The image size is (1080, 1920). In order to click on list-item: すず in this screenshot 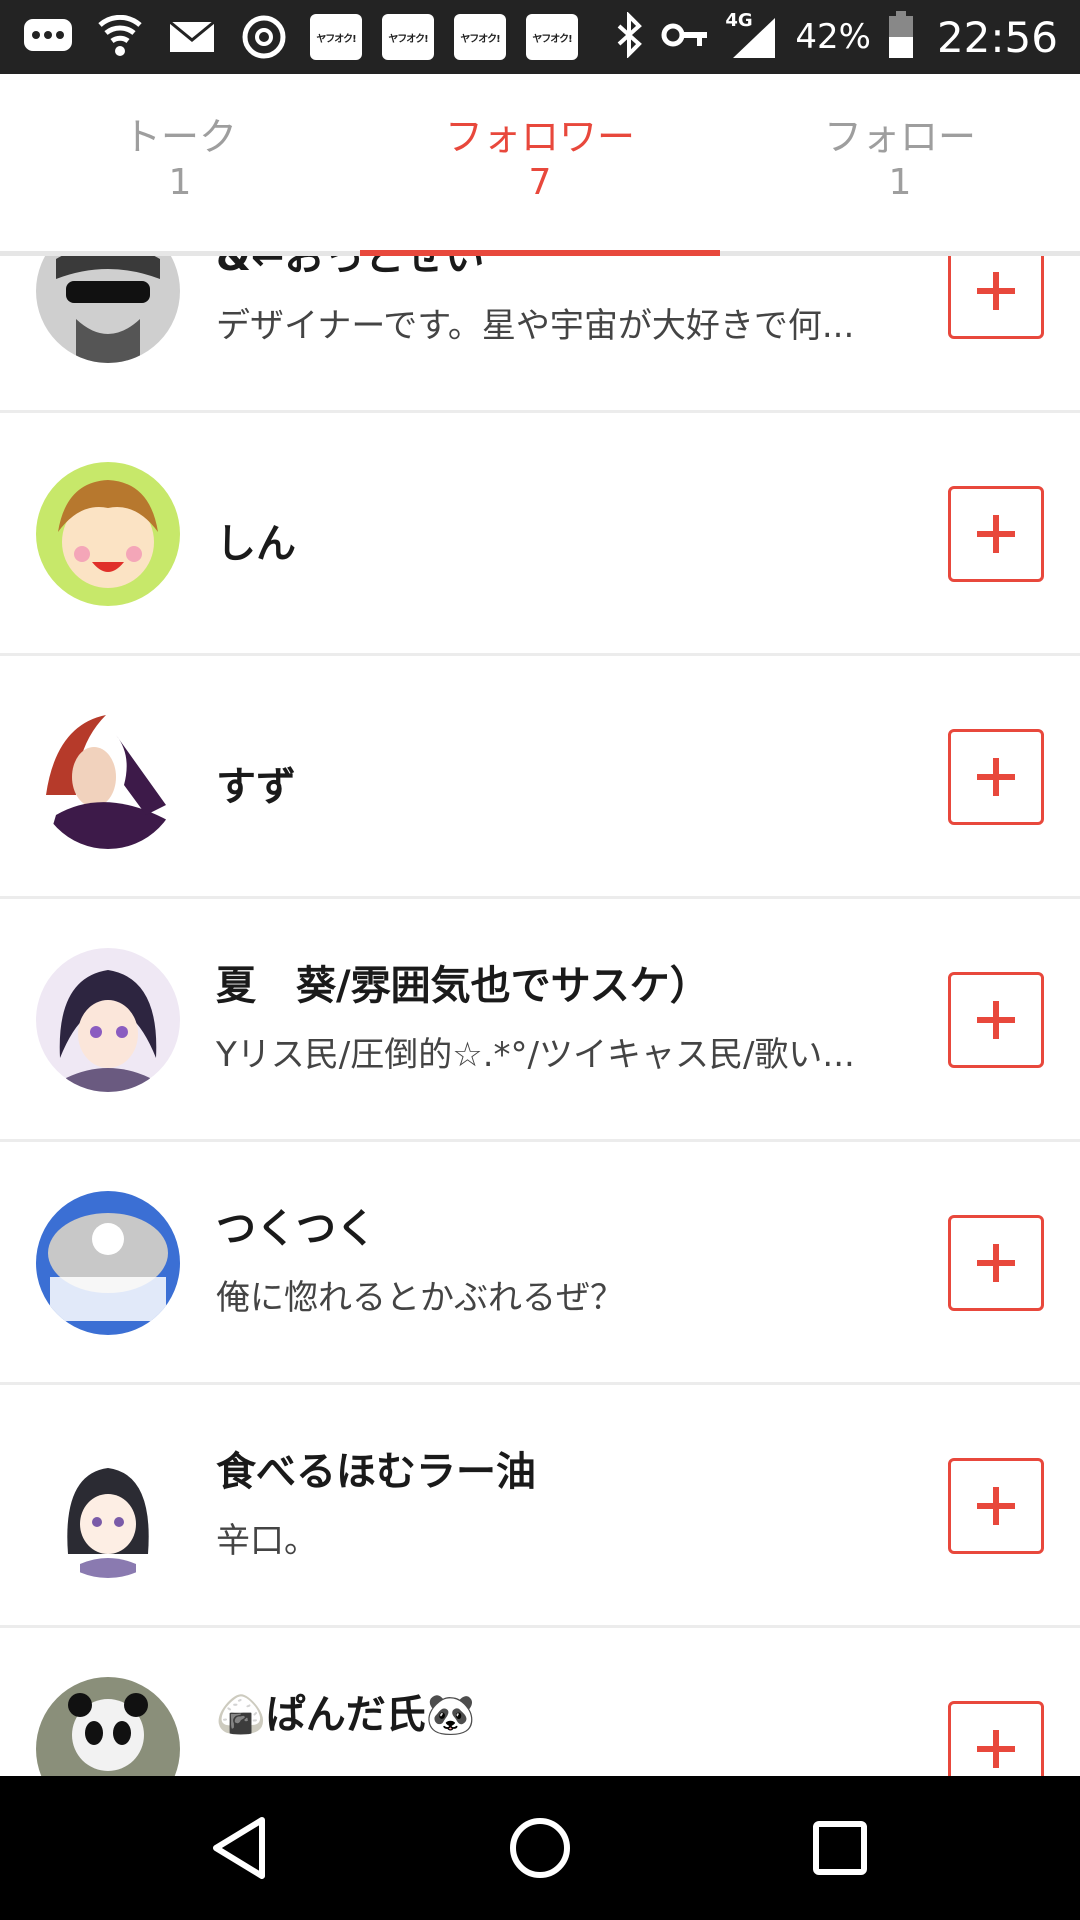, I will do `click(540, 777)`.